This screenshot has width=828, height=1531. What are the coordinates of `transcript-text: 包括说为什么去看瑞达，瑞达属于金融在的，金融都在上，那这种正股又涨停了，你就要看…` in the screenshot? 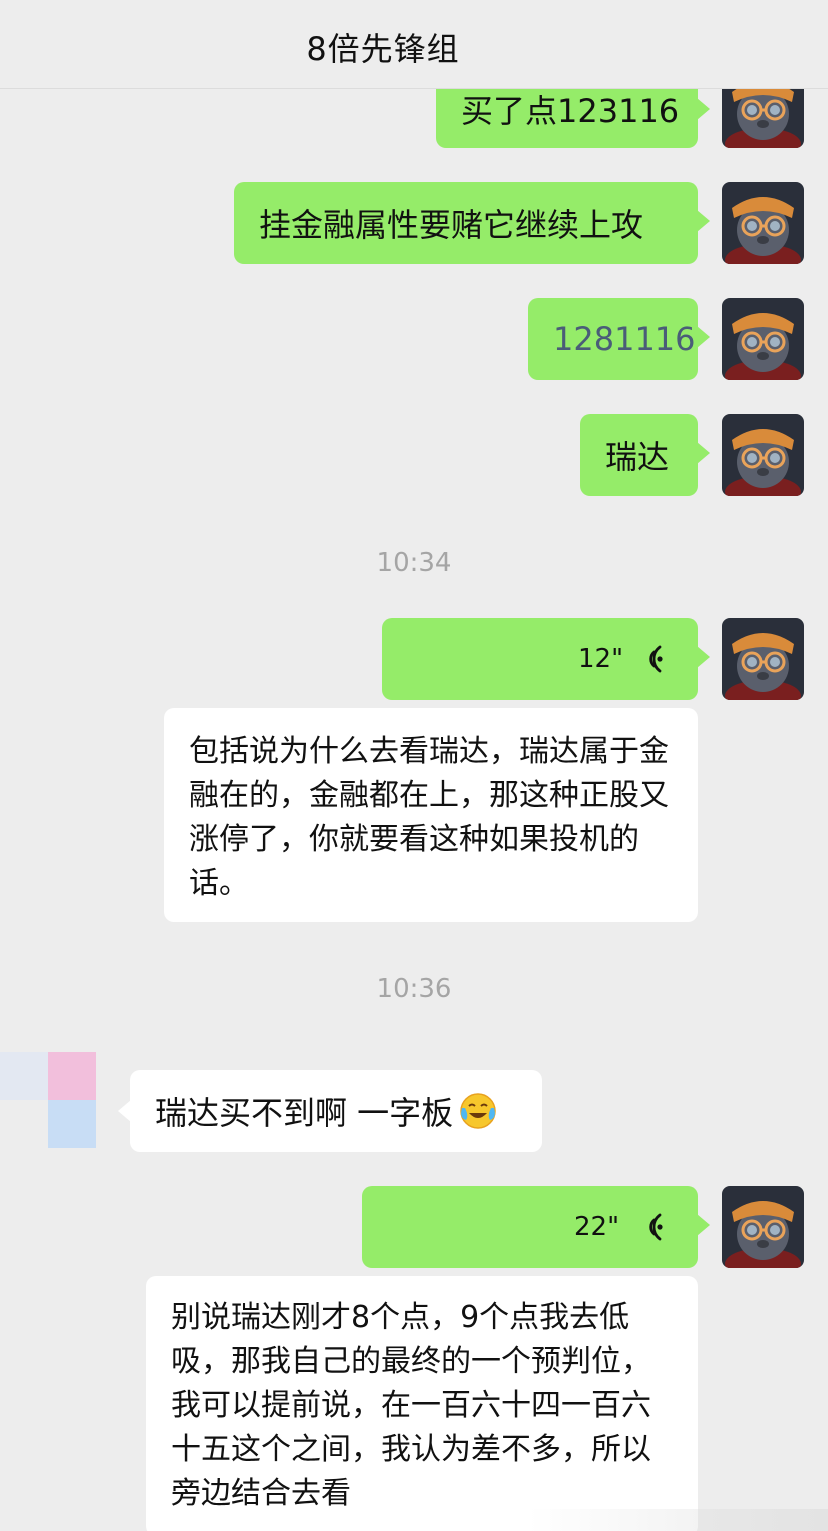 It's located at (429, 817).